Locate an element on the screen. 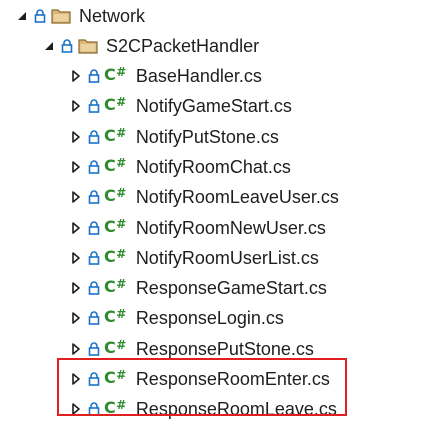 The height and width of the screenshot is (424, 436). file-label: NotifyPutStone.cs is located at coordinates (207, 136).